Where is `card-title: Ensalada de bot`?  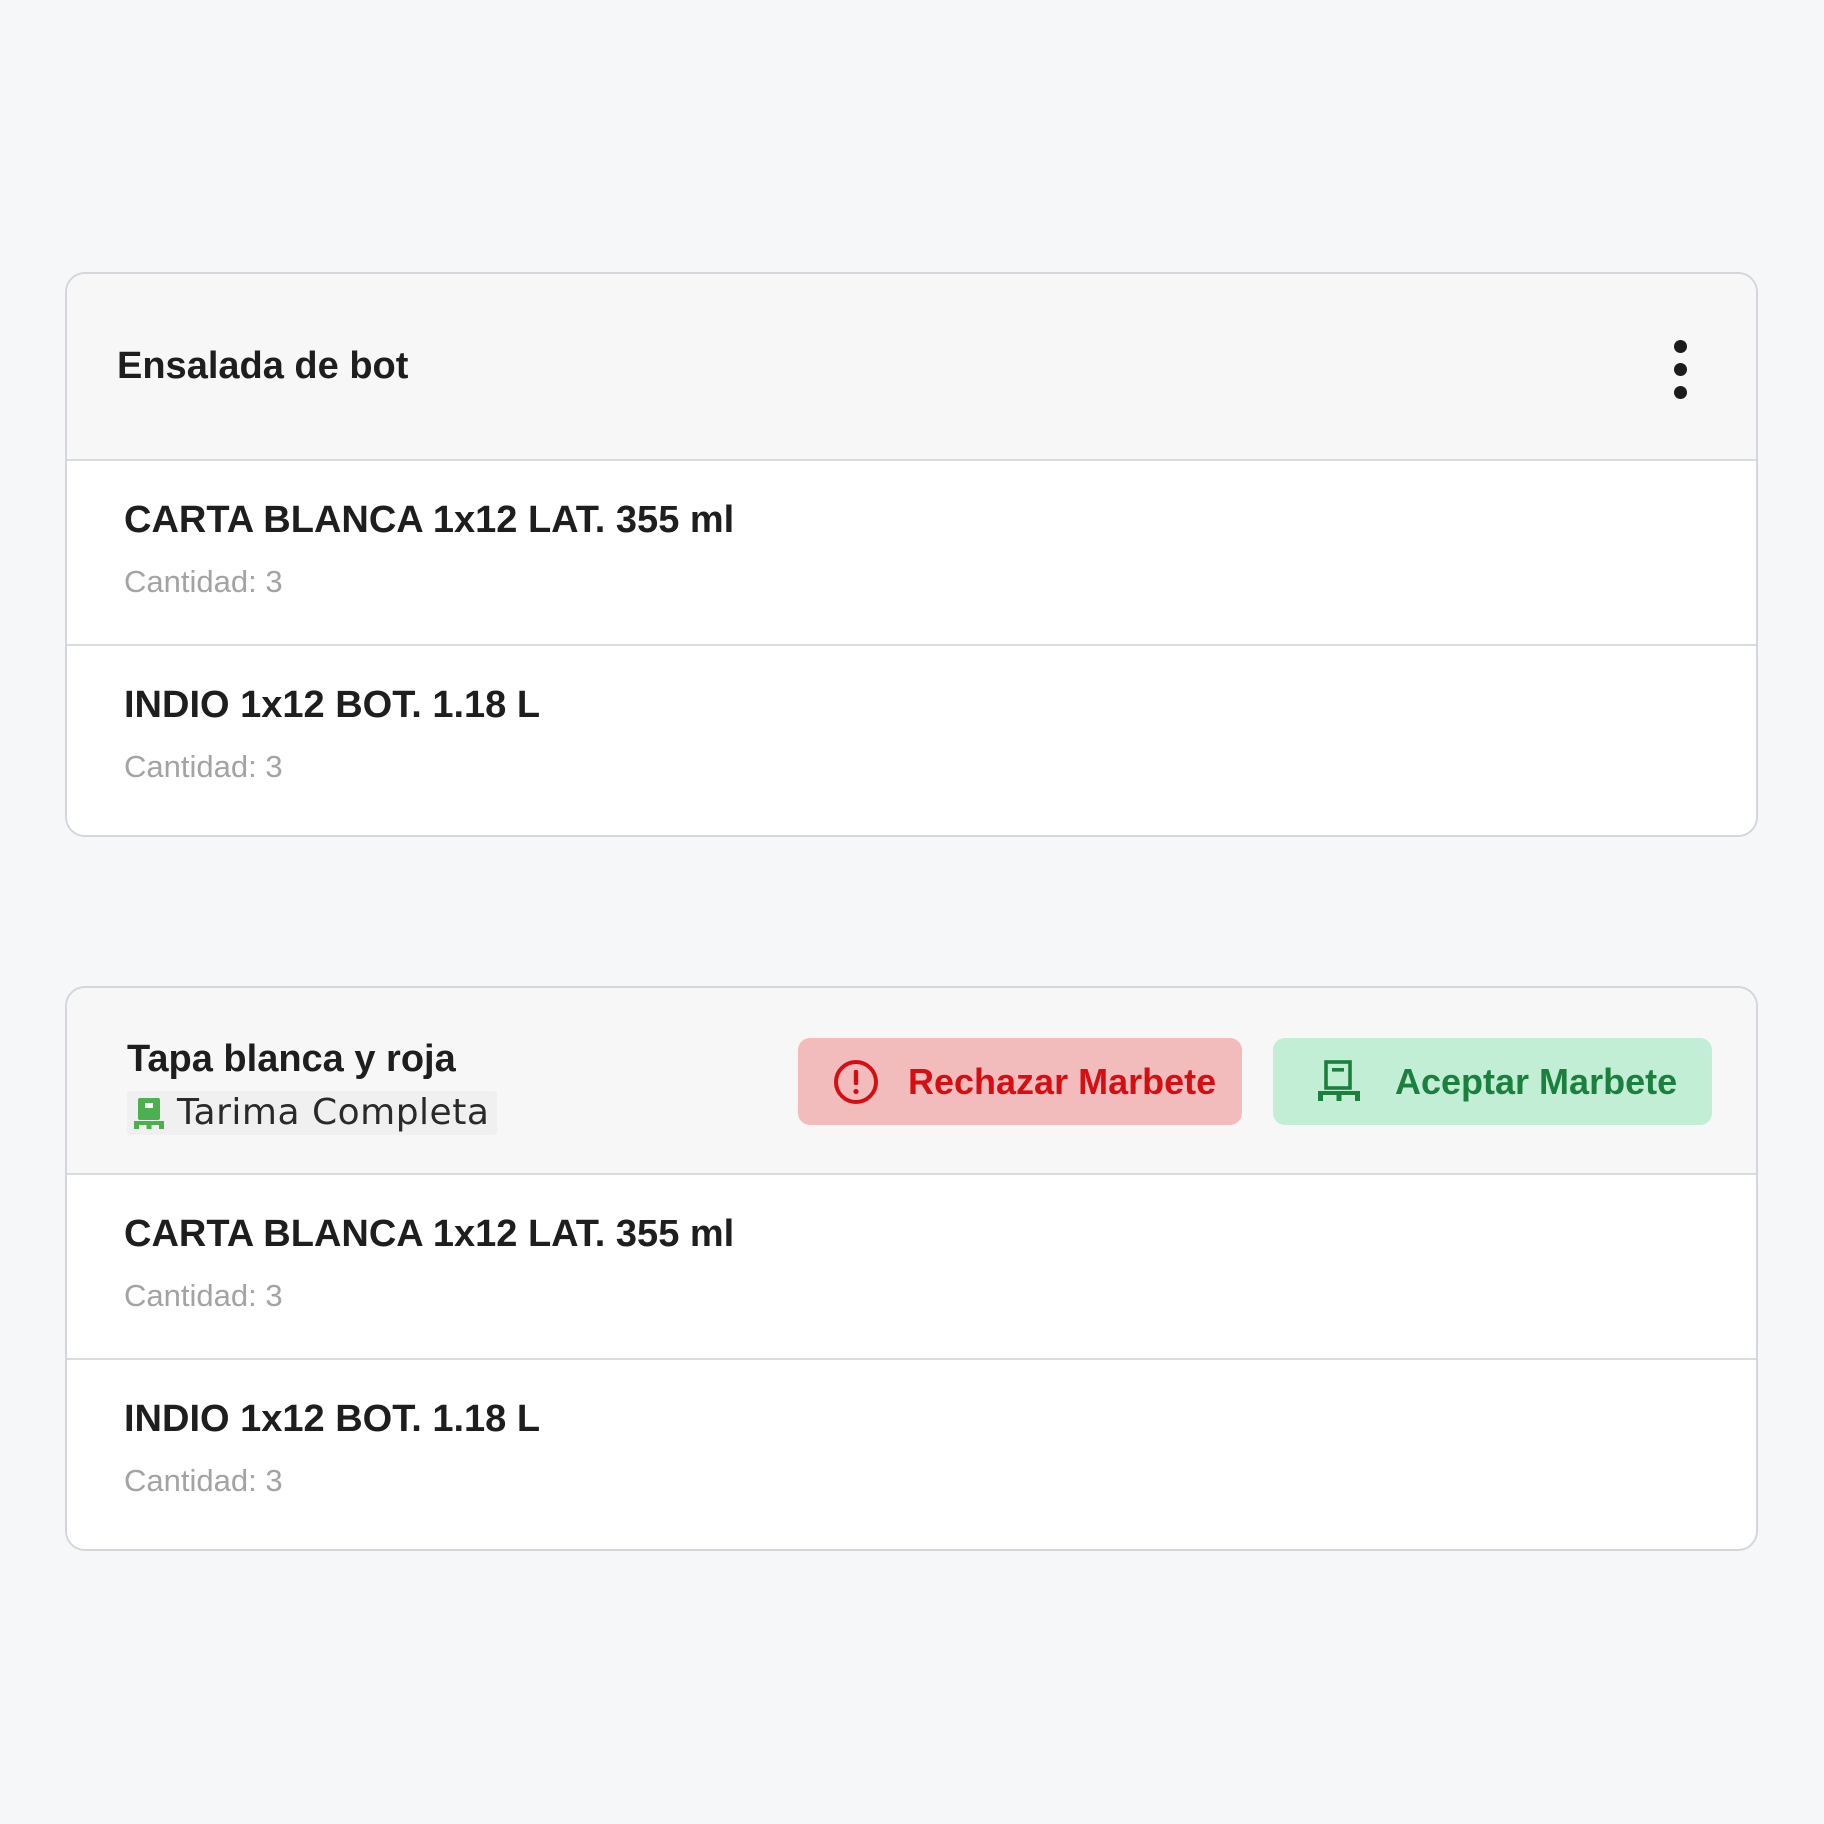 card-title: Ensalada de bot is located at coordinates (263, 366).